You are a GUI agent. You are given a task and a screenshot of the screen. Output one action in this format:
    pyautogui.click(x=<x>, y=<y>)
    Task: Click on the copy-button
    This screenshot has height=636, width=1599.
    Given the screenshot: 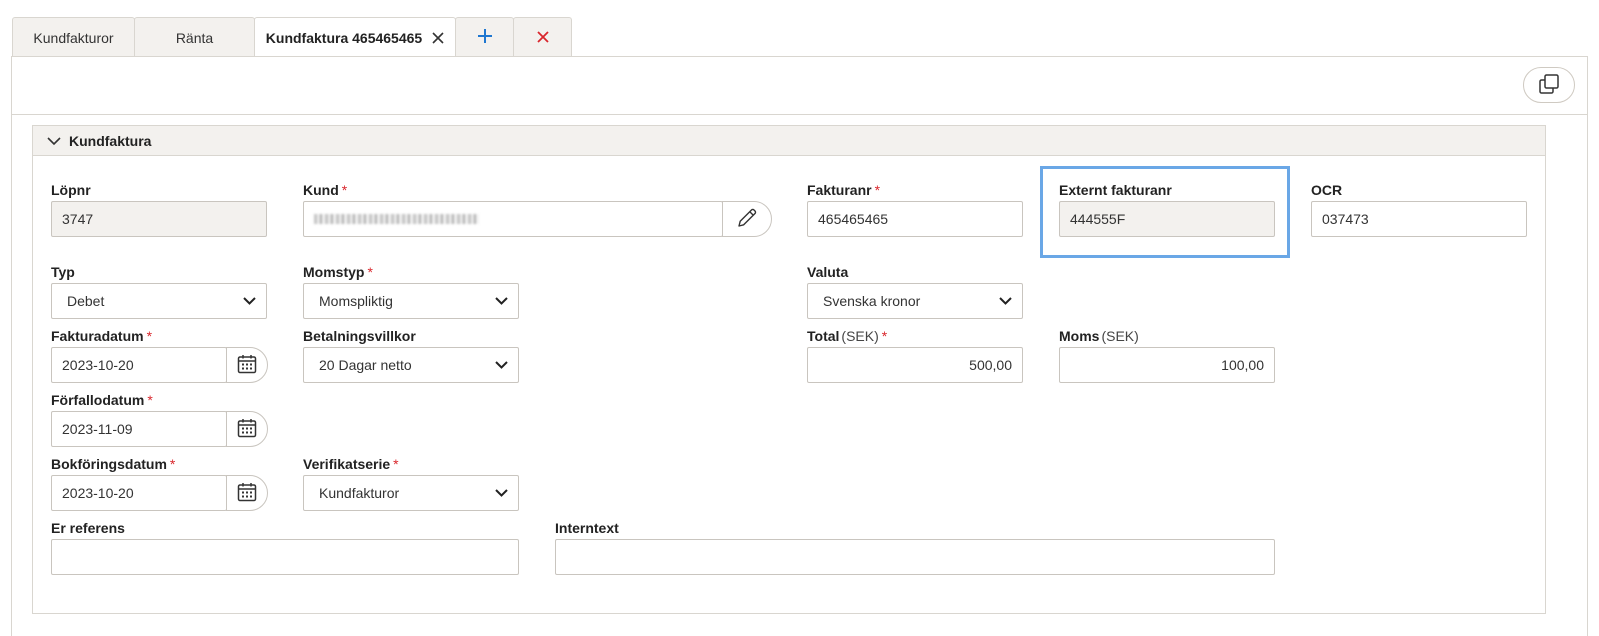 What is the action you would take?
    pyautogui.click(x=1549, y=85)
    